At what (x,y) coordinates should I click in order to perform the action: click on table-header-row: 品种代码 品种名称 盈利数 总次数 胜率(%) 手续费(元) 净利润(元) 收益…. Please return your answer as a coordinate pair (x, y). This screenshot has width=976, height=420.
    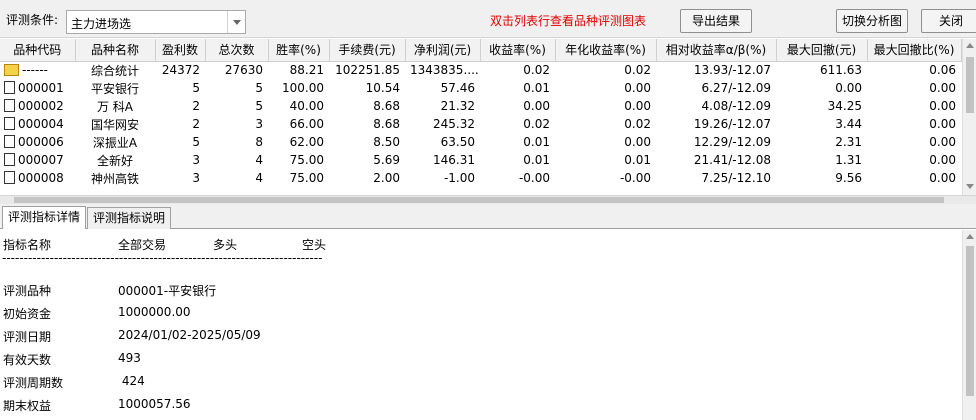
    Looking at the image, I should click on (481, 50).